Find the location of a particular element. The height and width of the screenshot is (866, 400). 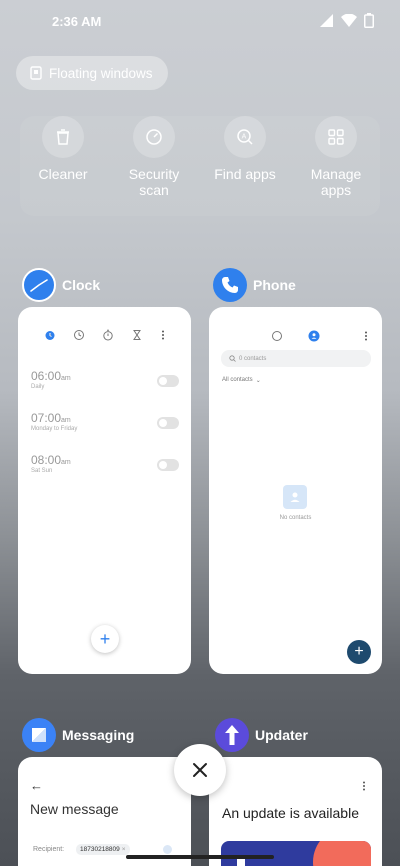

clock-app-icon is located at coordinates (39, 285).